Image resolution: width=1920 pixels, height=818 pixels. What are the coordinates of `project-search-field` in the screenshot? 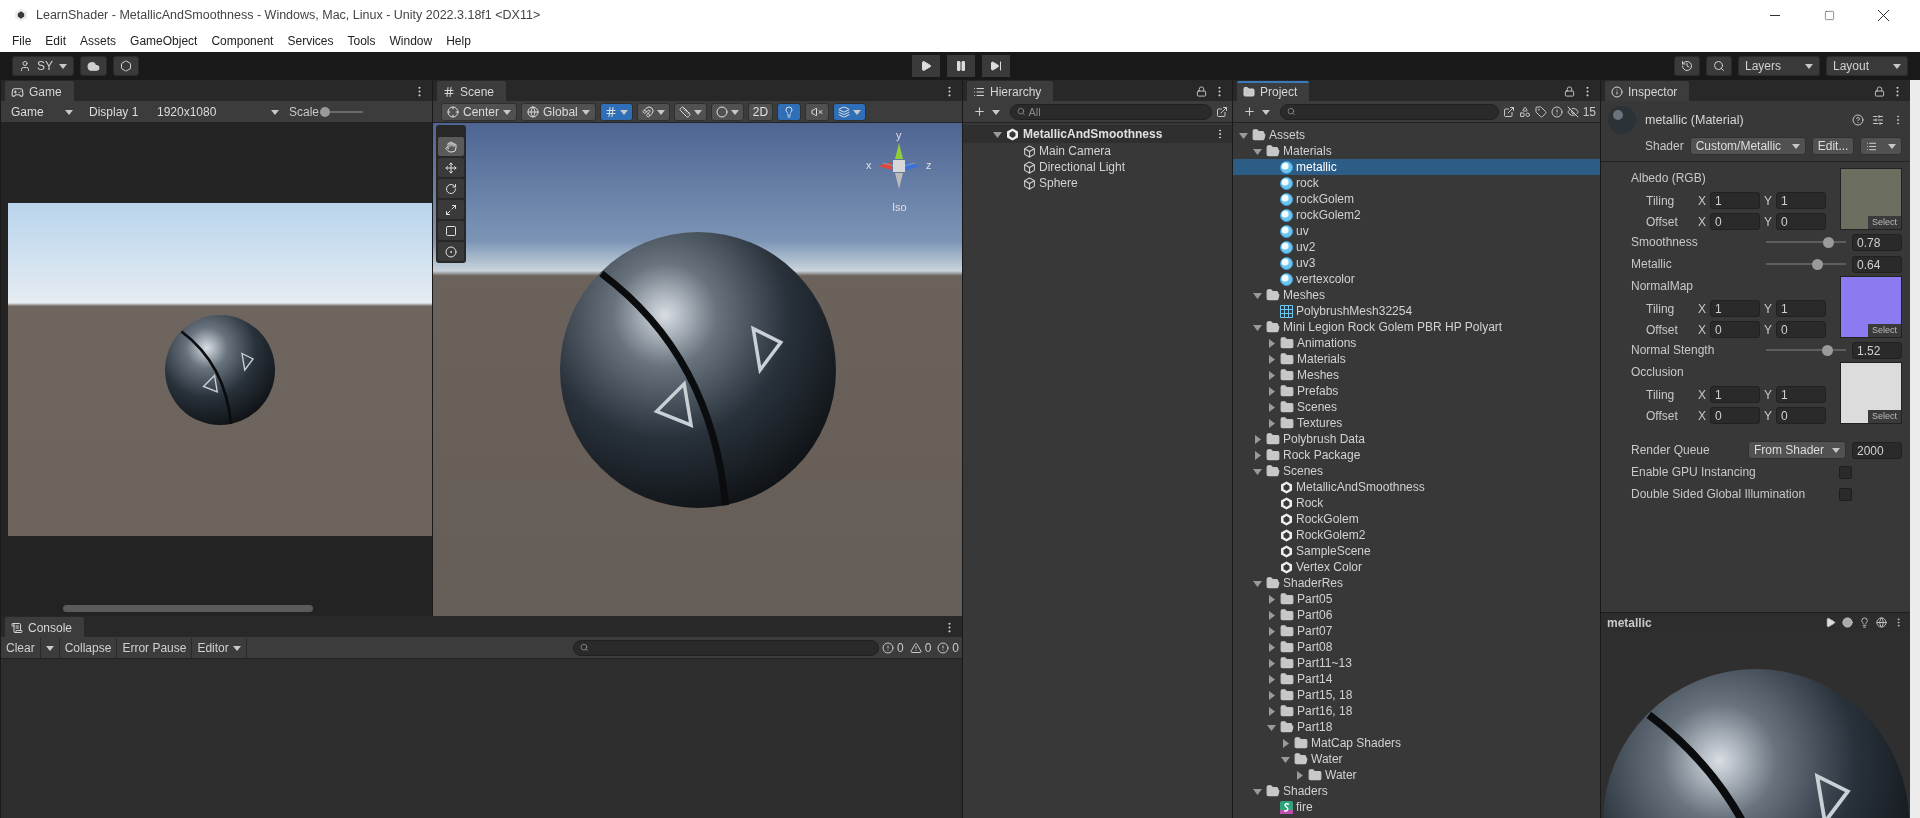 It's located at (1389, 111).